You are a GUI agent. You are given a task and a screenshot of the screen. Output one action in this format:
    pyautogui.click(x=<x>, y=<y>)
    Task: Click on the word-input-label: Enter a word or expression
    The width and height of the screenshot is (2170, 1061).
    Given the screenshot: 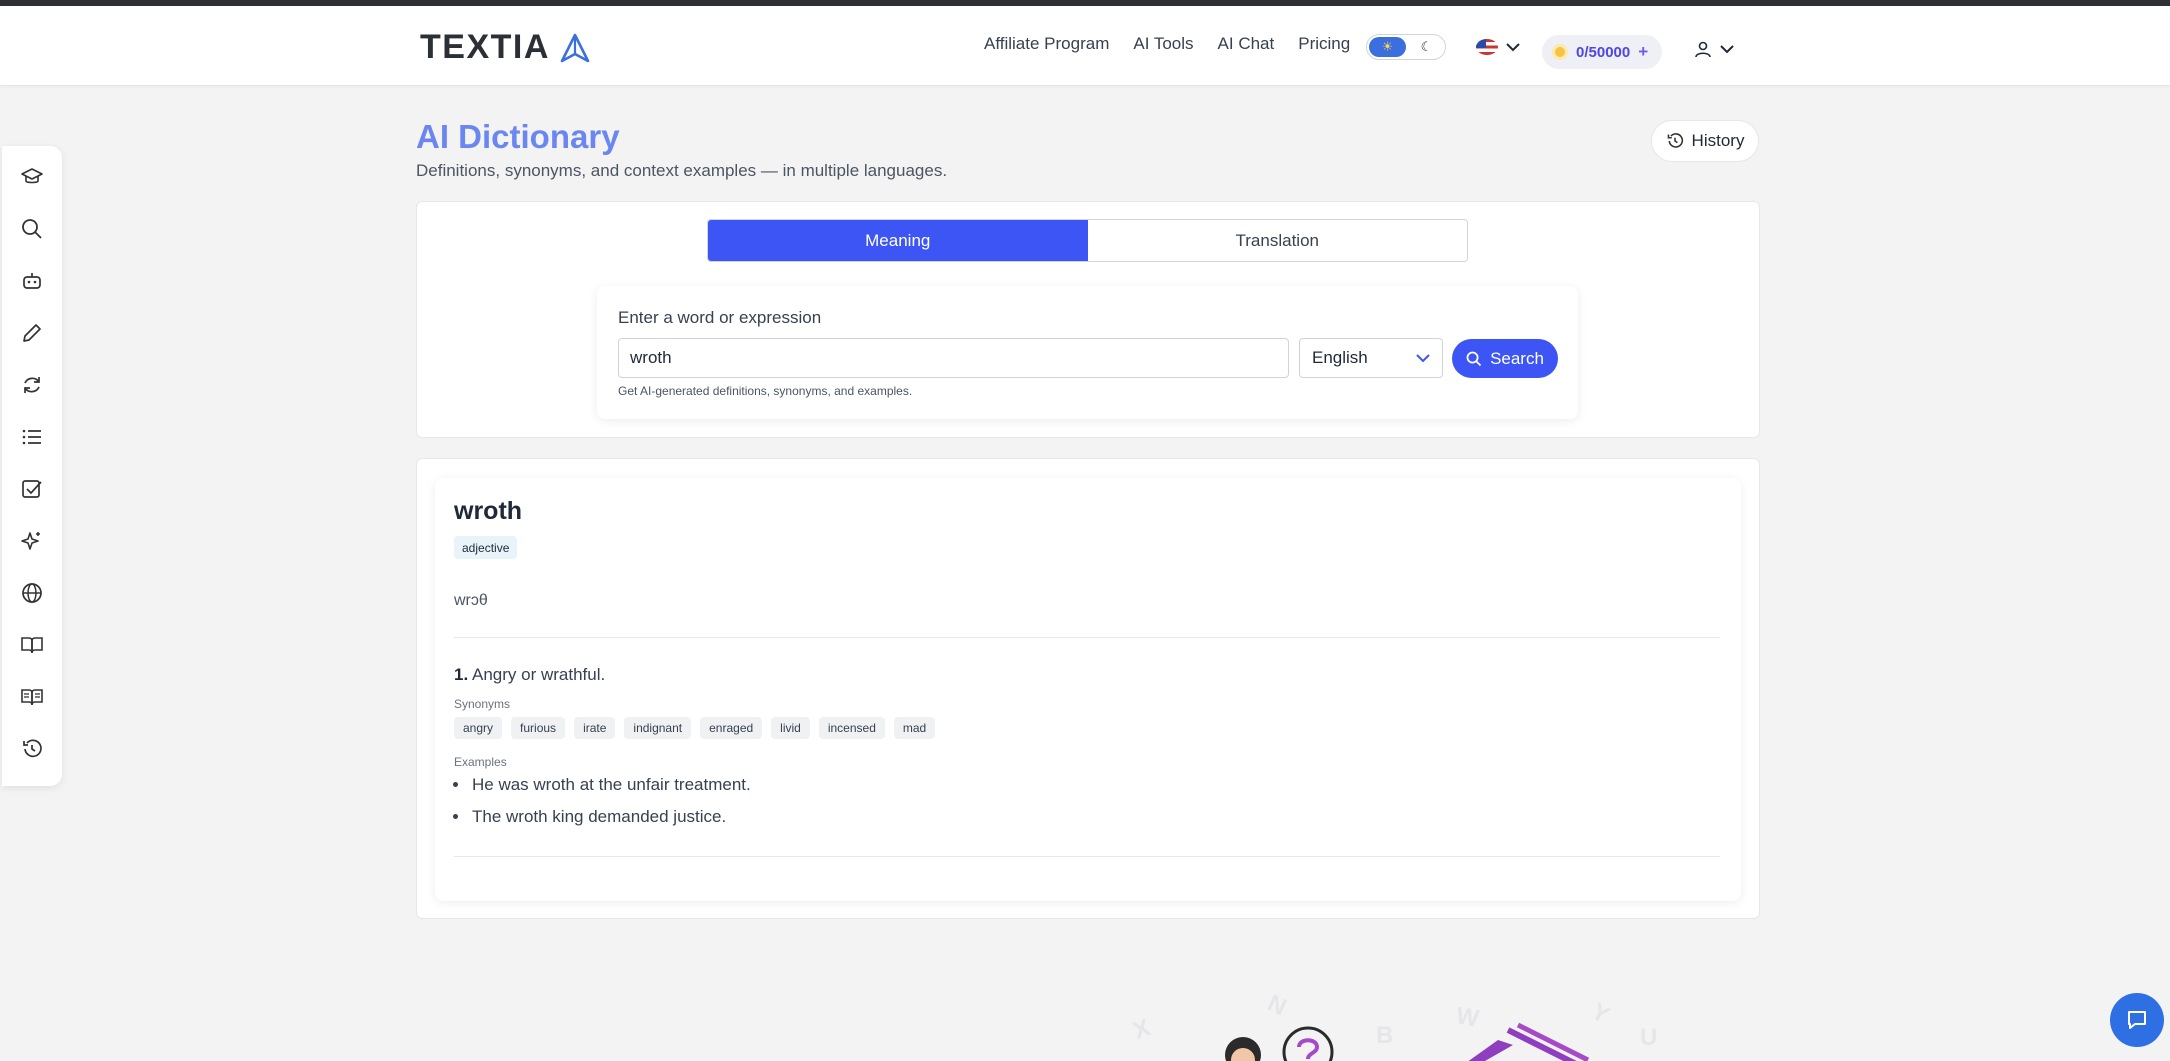 What is the action you would take?
    pyautogui.click(x=720, y=317)
    